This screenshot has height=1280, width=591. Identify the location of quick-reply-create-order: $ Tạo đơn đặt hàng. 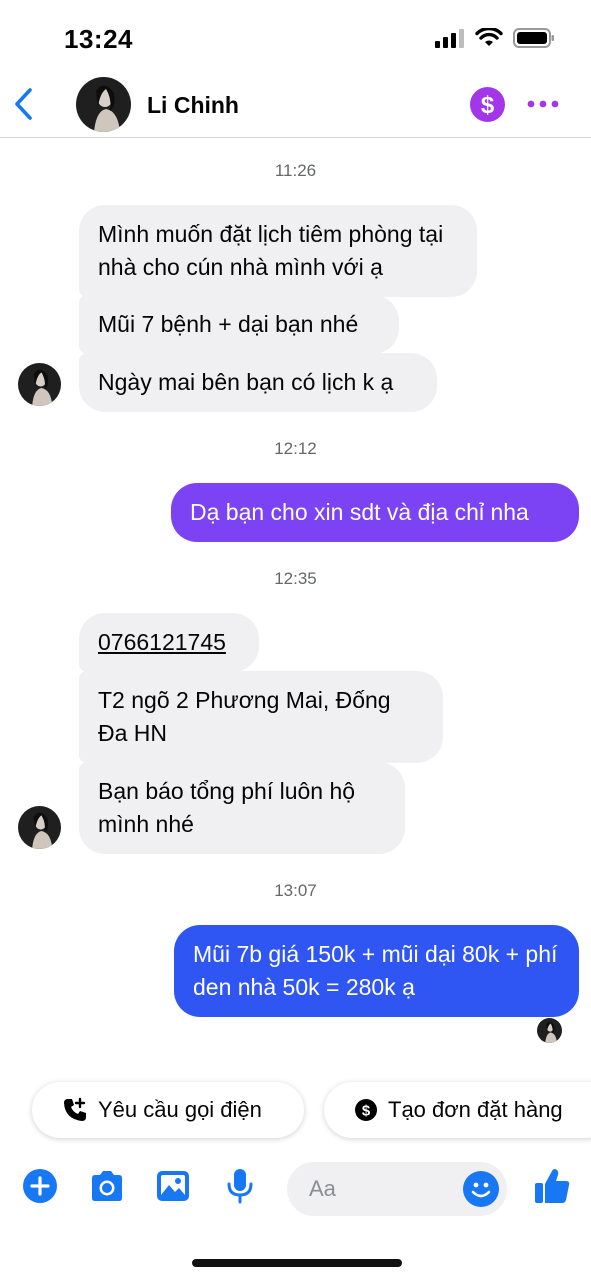
(457, 1110).